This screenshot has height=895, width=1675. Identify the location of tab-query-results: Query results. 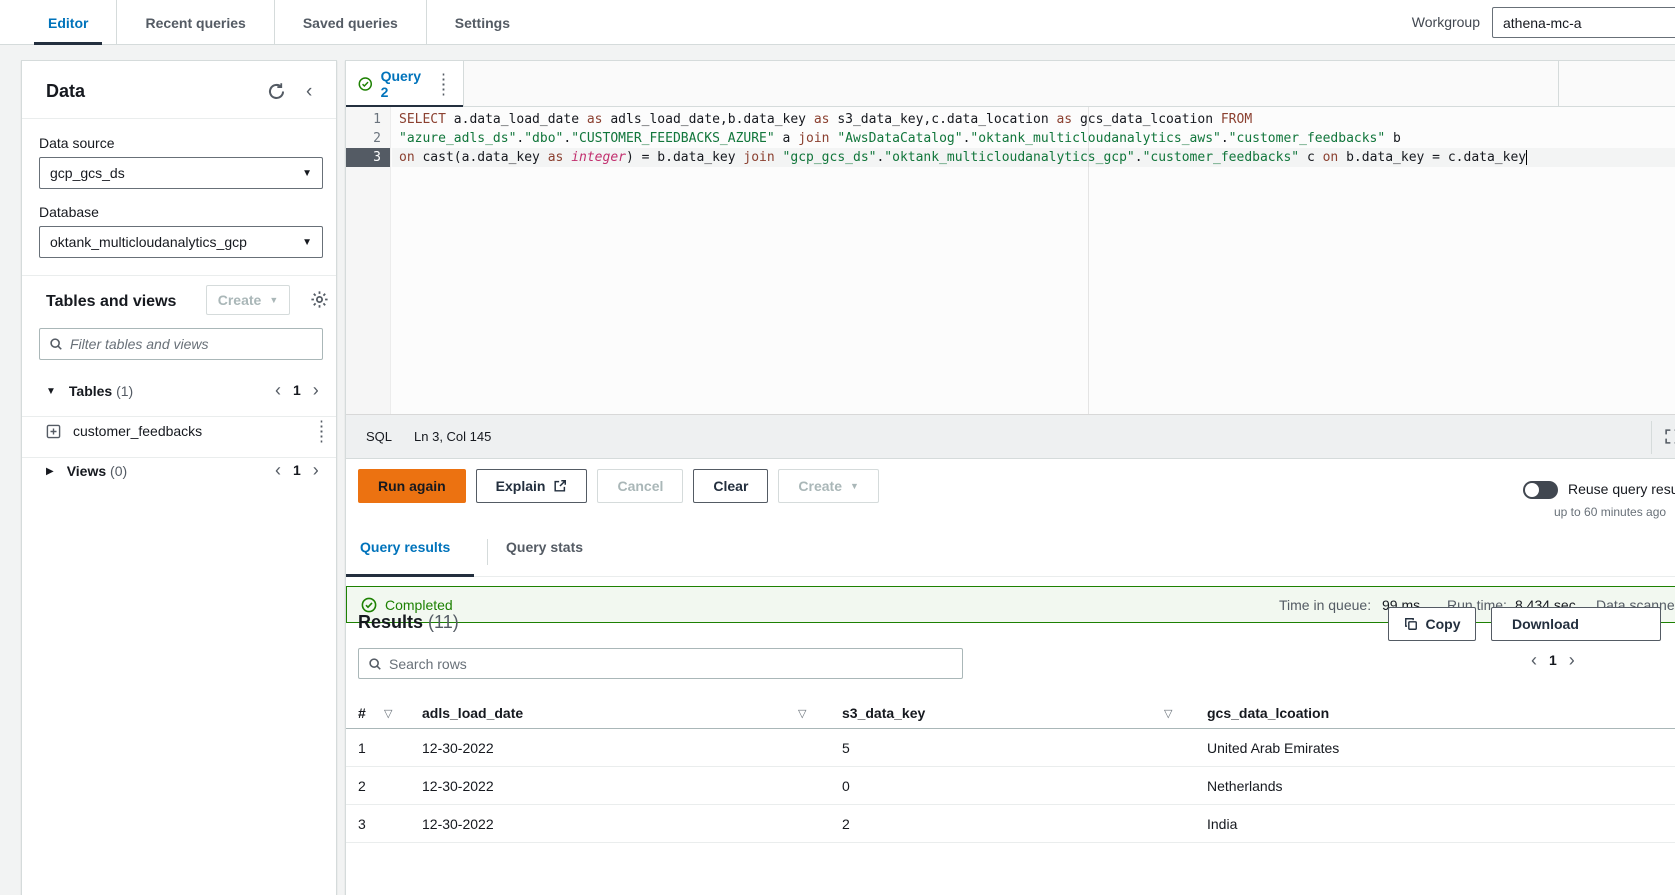
(405, 547).